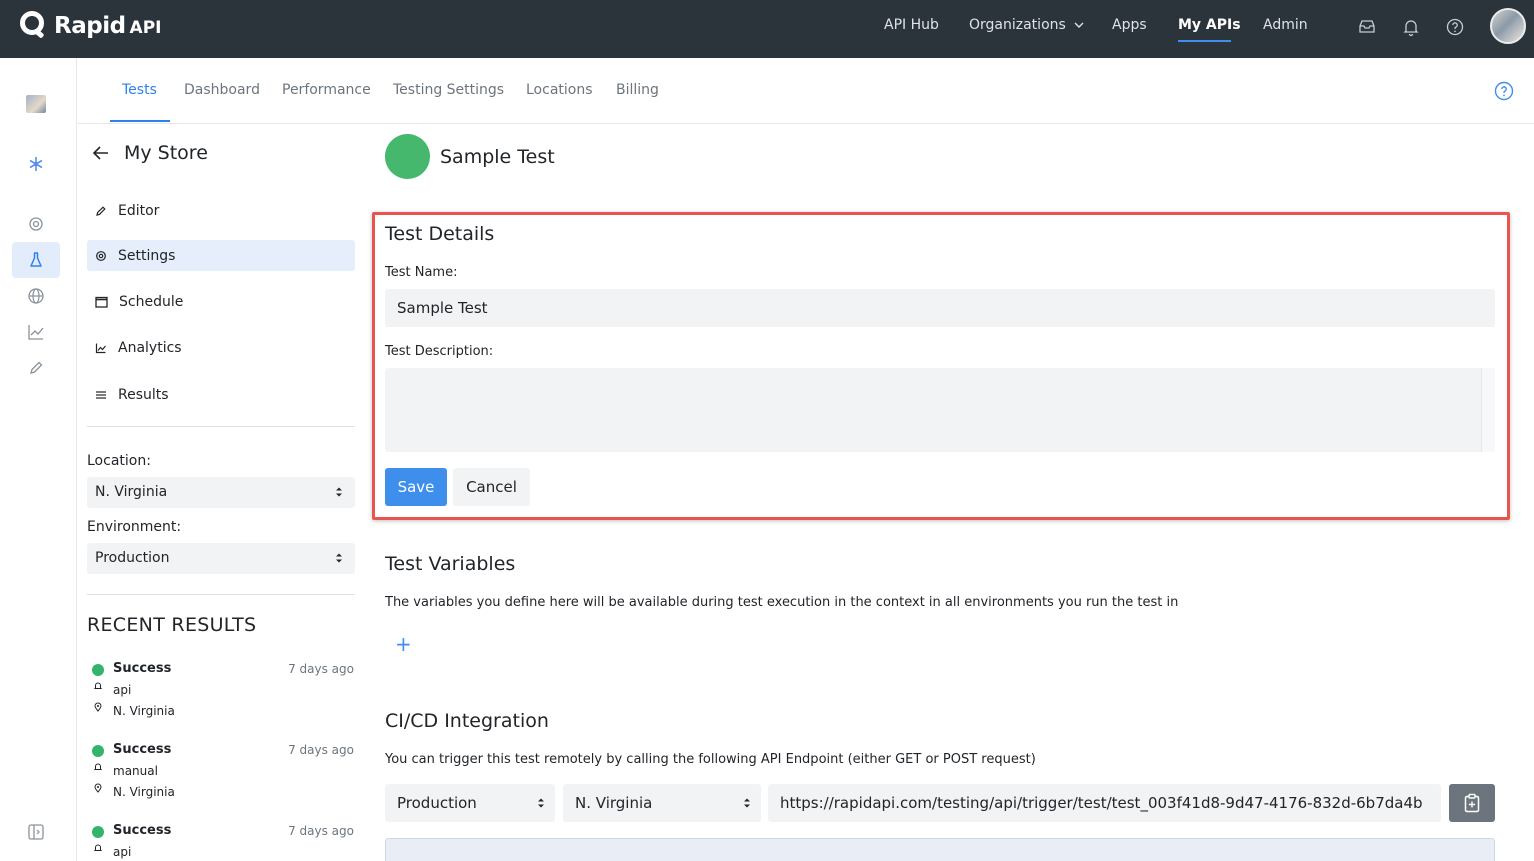 The height and width of the screenshot is (861, 1534). I want to click on tab-billing: Billing, so click(637, 90).